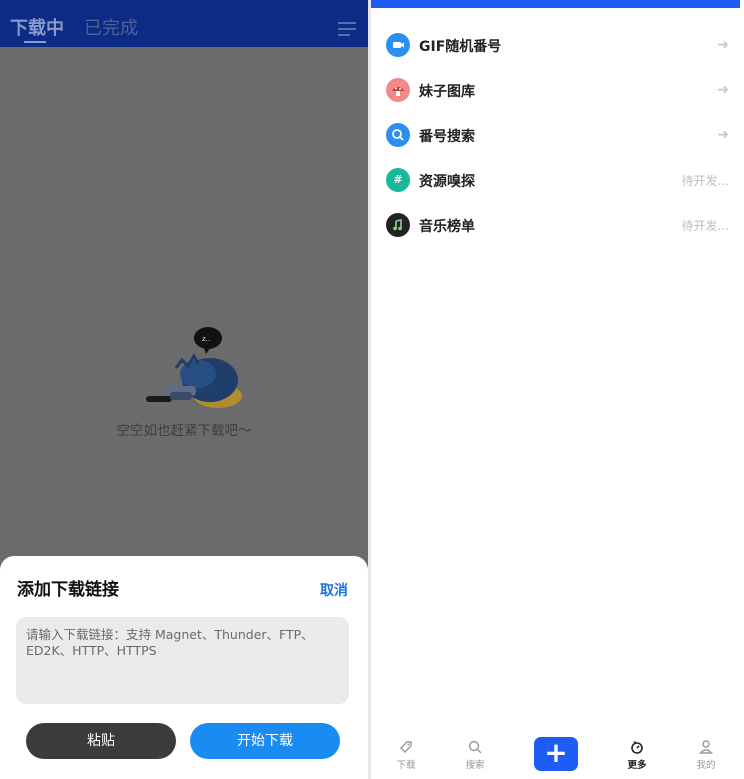 This screenshot has height=779, width=744. I want to click on svg-text: z.., so click(206, 339).